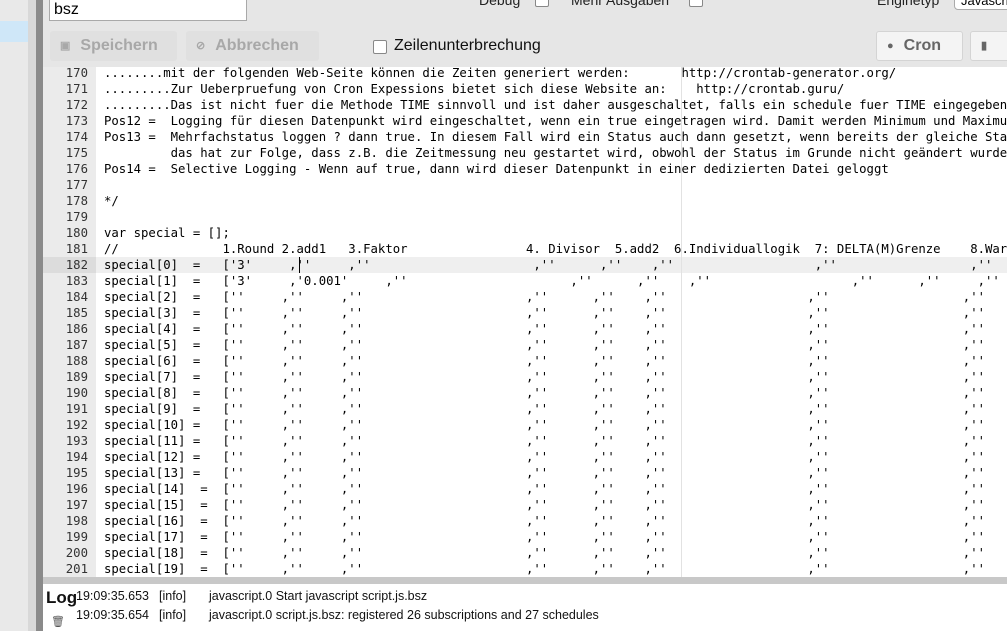  What do you see at coordinates (39, 315) in the screenshot?
I see `splitter-handle` at bounding box center [39, 315].